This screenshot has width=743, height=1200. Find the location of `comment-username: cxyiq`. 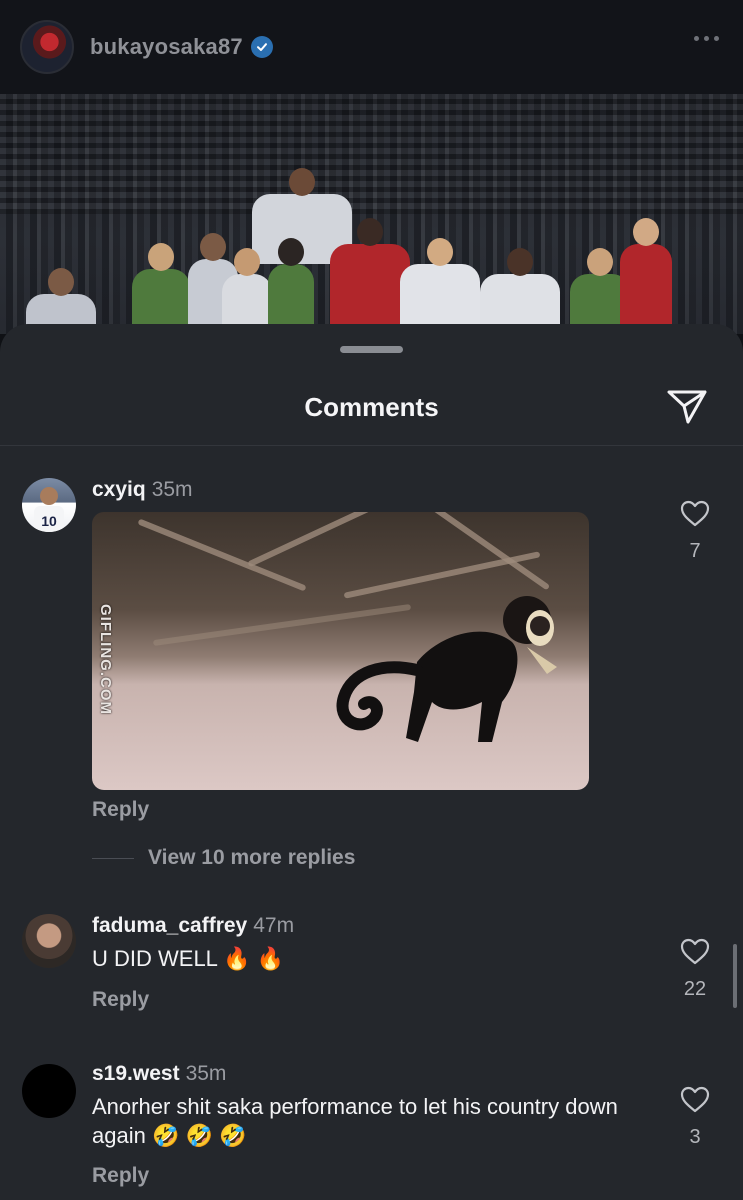

comment-username: cxyiq is located at coordinates (119, 489).